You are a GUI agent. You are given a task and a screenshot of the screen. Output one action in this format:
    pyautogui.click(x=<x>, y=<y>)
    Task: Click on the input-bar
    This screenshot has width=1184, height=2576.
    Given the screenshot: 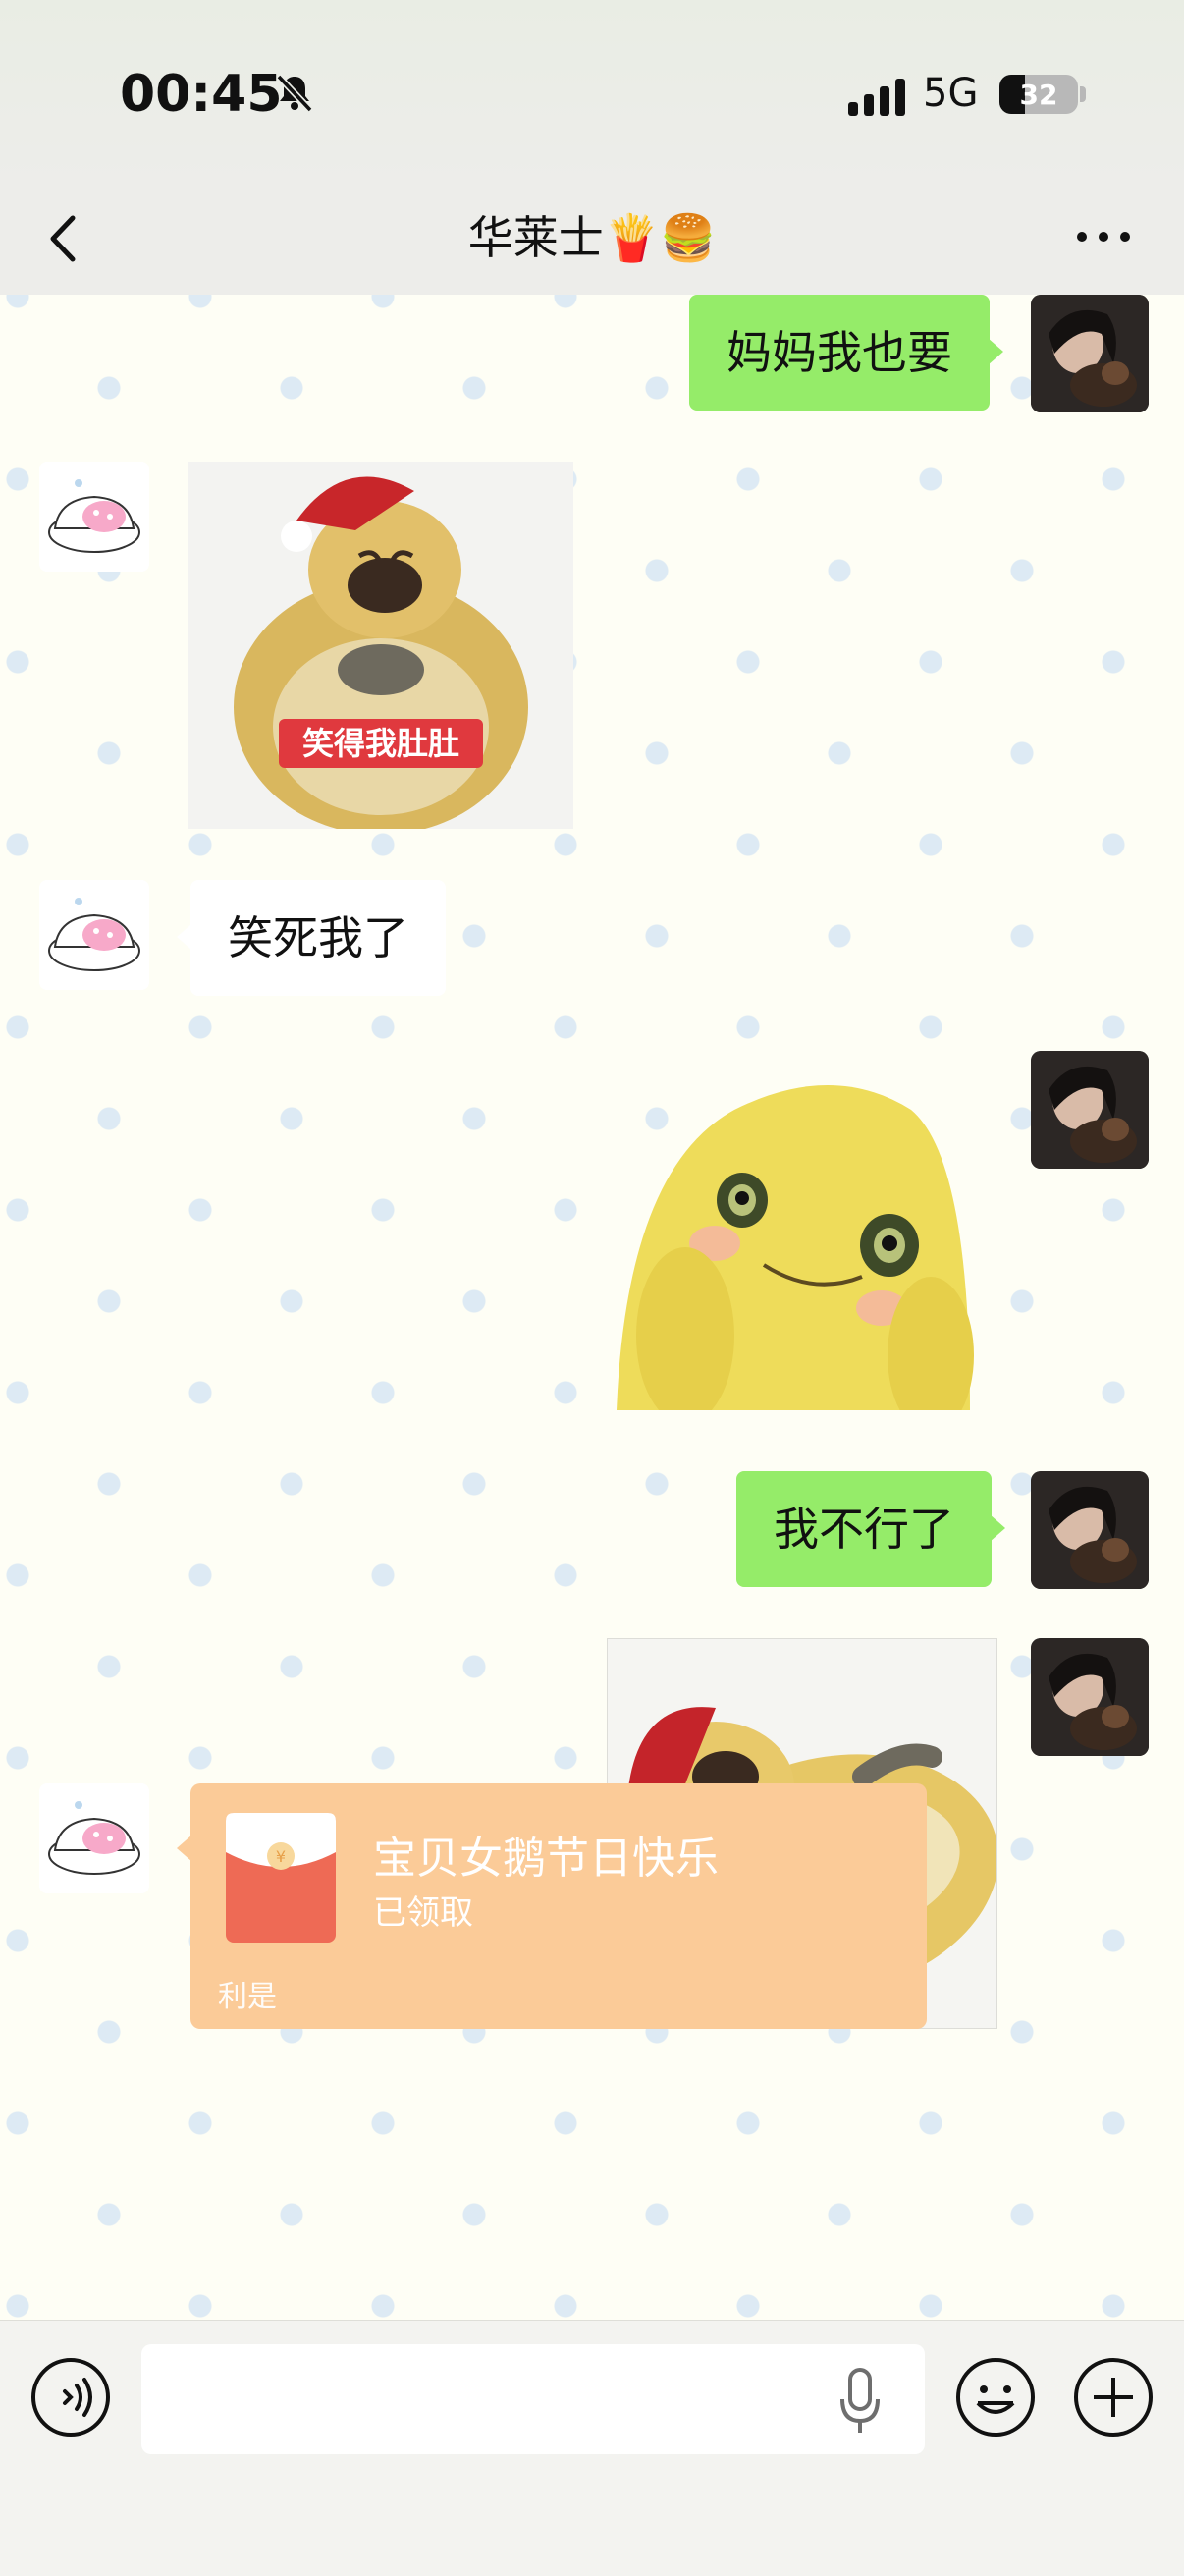 What is the action you would take?
    pyautogui.click(x=592, y=2448)
    